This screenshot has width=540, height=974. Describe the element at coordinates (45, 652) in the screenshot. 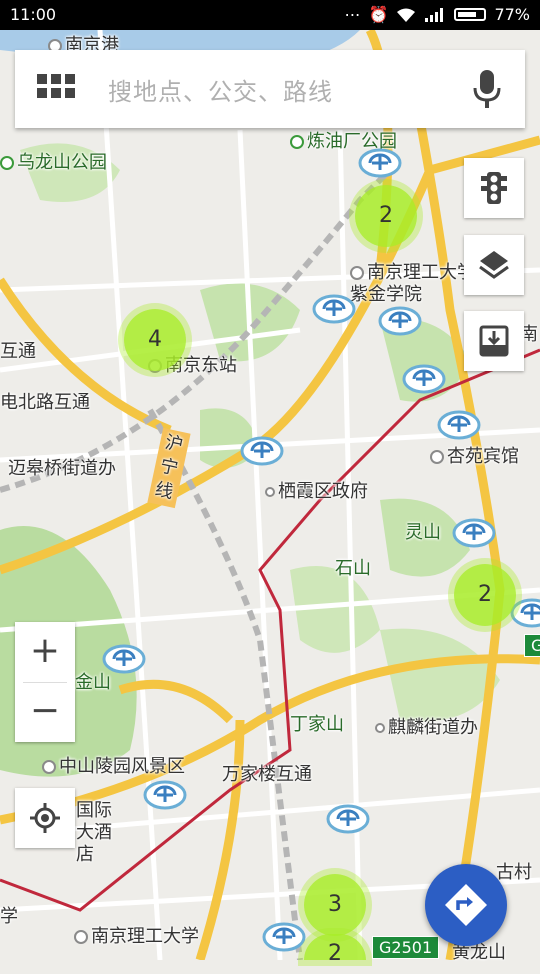

I see `zoom-in-button: +` at that location.